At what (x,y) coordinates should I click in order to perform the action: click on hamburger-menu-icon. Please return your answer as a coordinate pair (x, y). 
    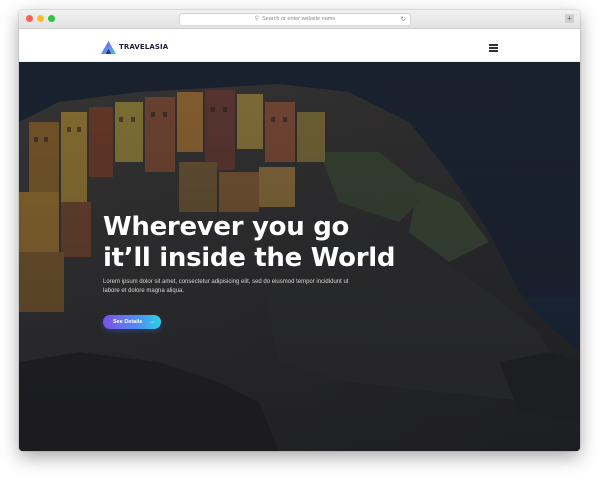
    Looking at the image, I should click on (493, 48).